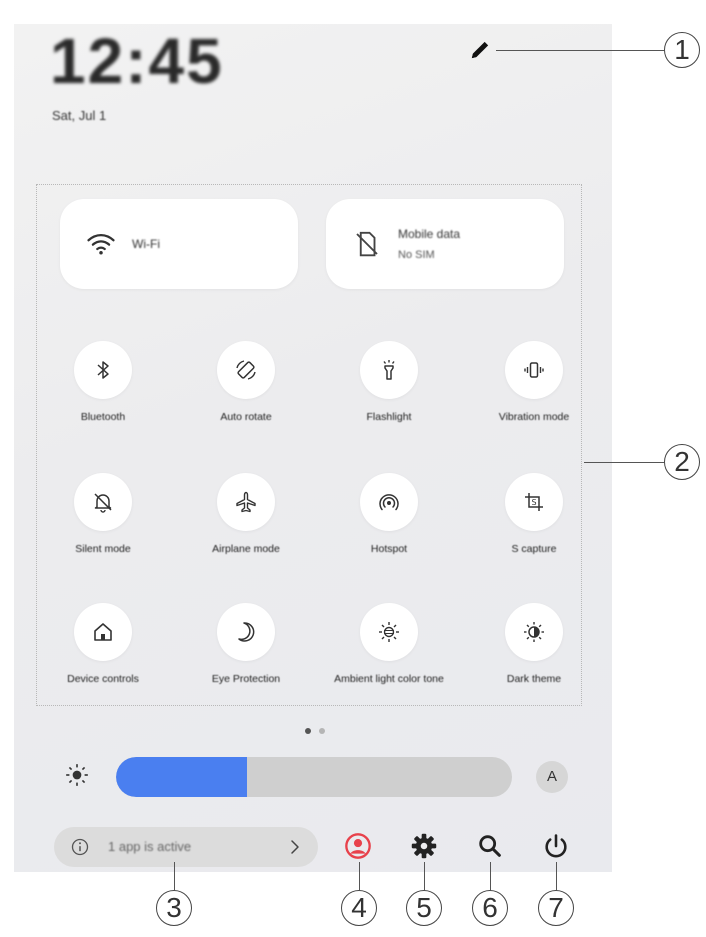 The height and width of the screenshot is (937, 706). Describe the element at coordinates (79, 115) in the screenshot. I see `date: Sat, Jul 1` at that location.